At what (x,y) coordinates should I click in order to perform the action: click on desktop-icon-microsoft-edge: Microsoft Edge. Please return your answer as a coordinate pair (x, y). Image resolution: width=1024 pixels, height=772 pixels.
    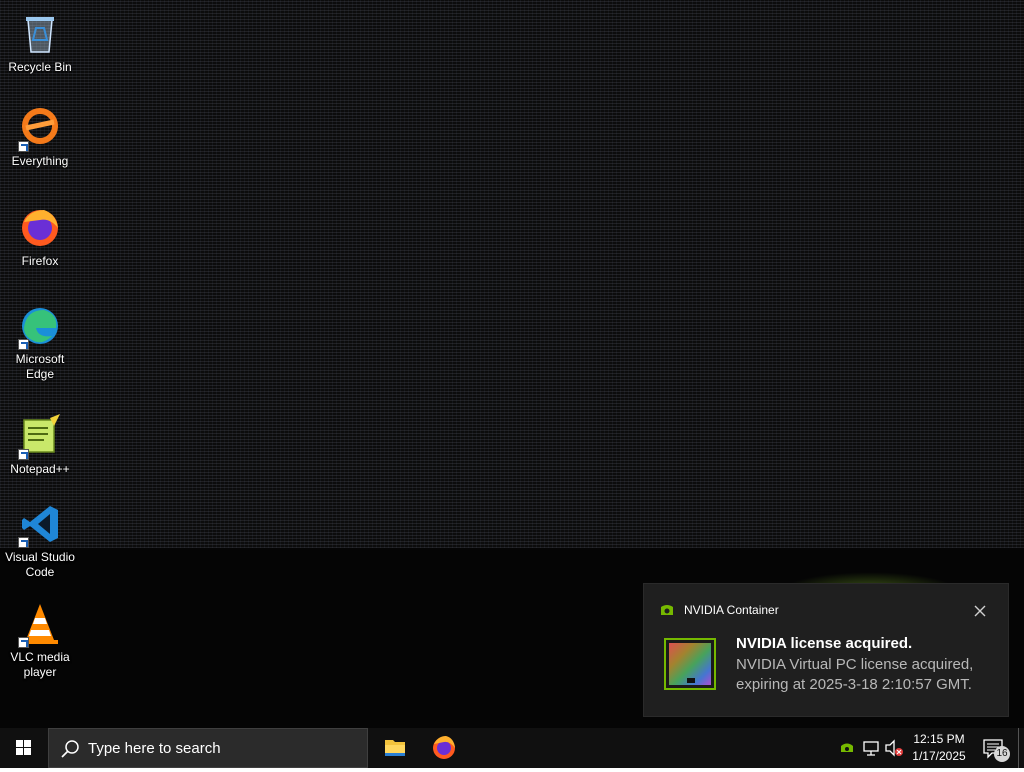
    Looking at the image, I should click on (40, 342).